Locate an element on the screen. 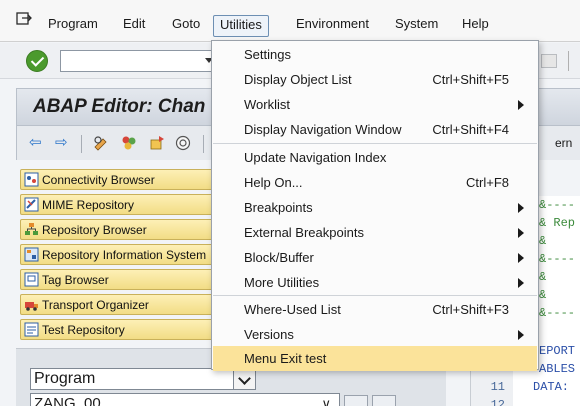 Image resolution: width=580 pixels, height=406 pixels. connectivity-icon is located at coordinates (31, 179).